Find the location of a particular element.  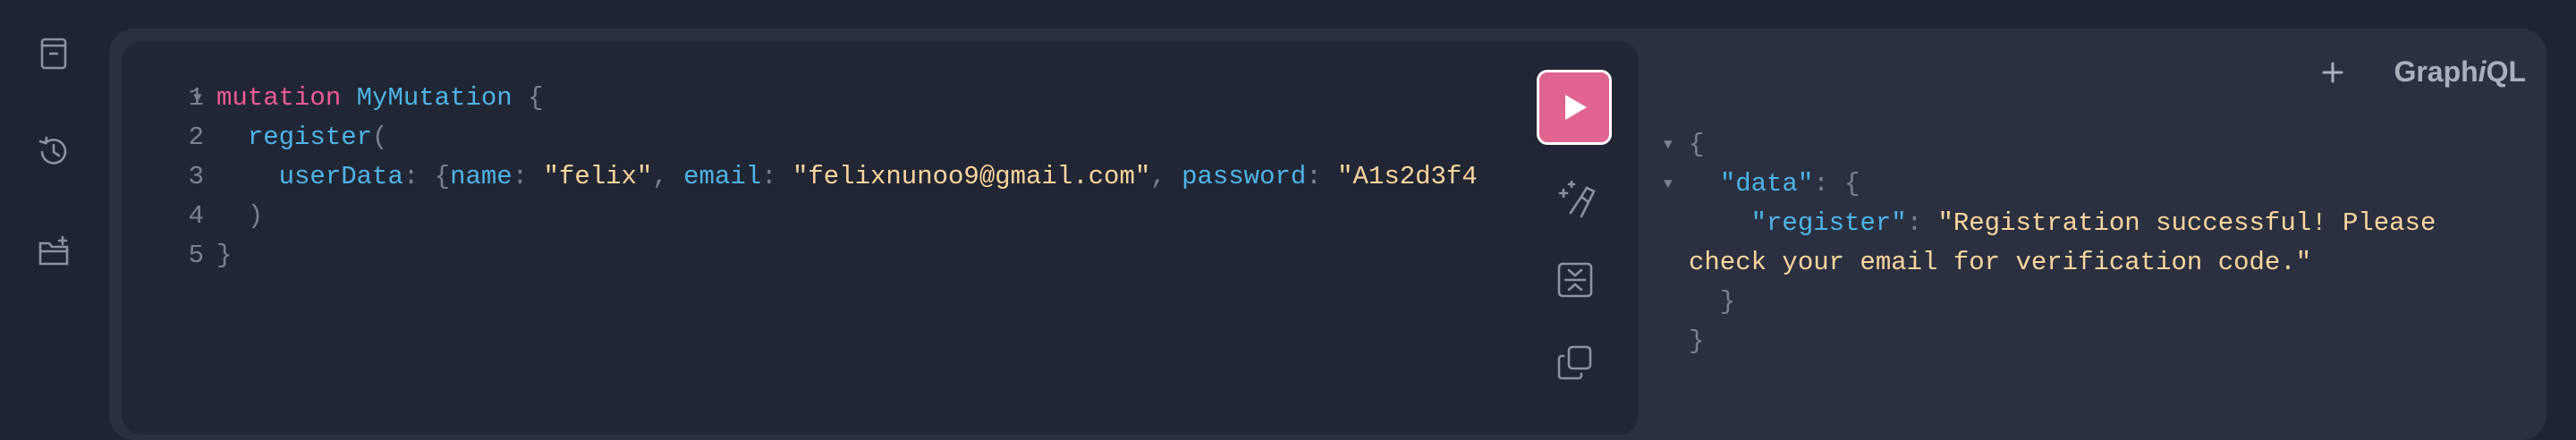

sidebar is located at coordinates (53, 209).